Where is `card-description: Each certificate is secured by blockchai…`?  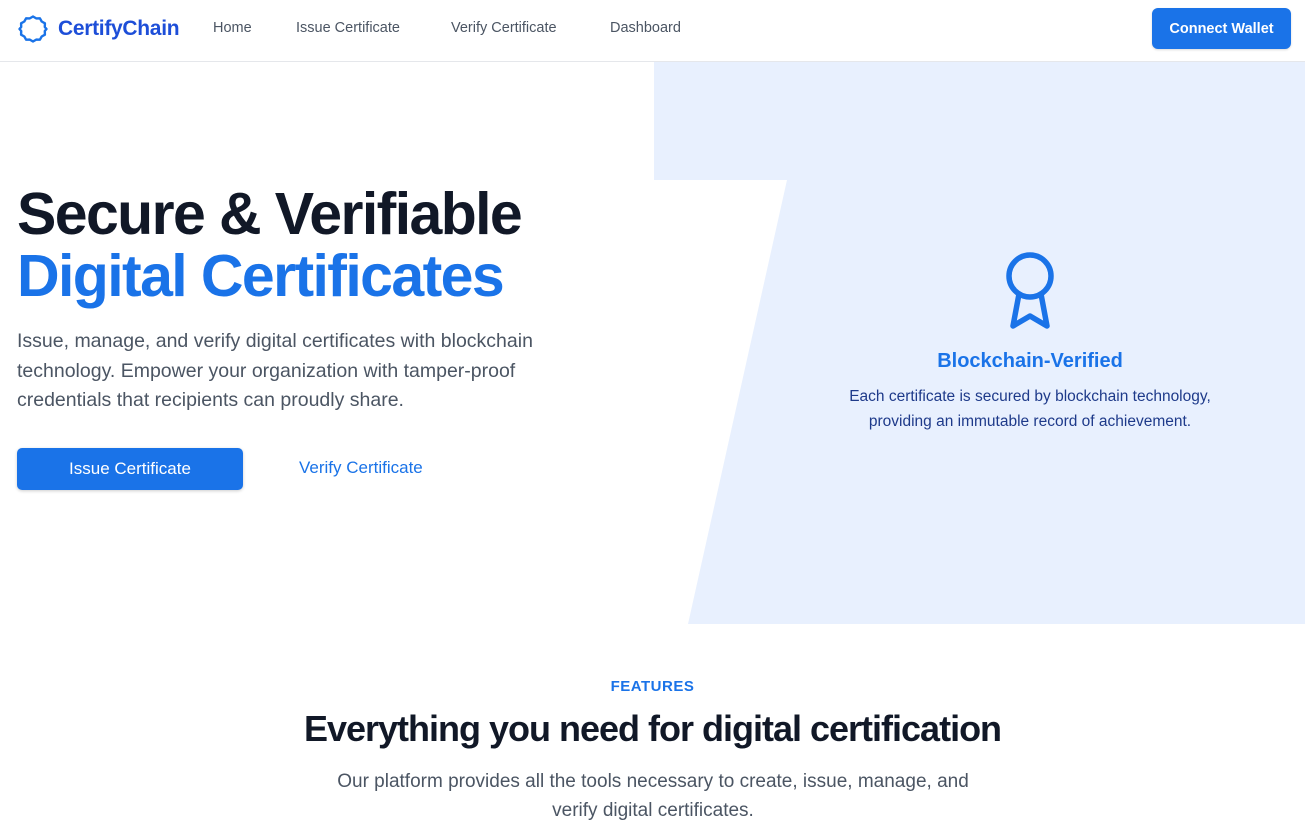 card-description: Each certificate is secured by blockchai… is located at coordinates (1030, 409).